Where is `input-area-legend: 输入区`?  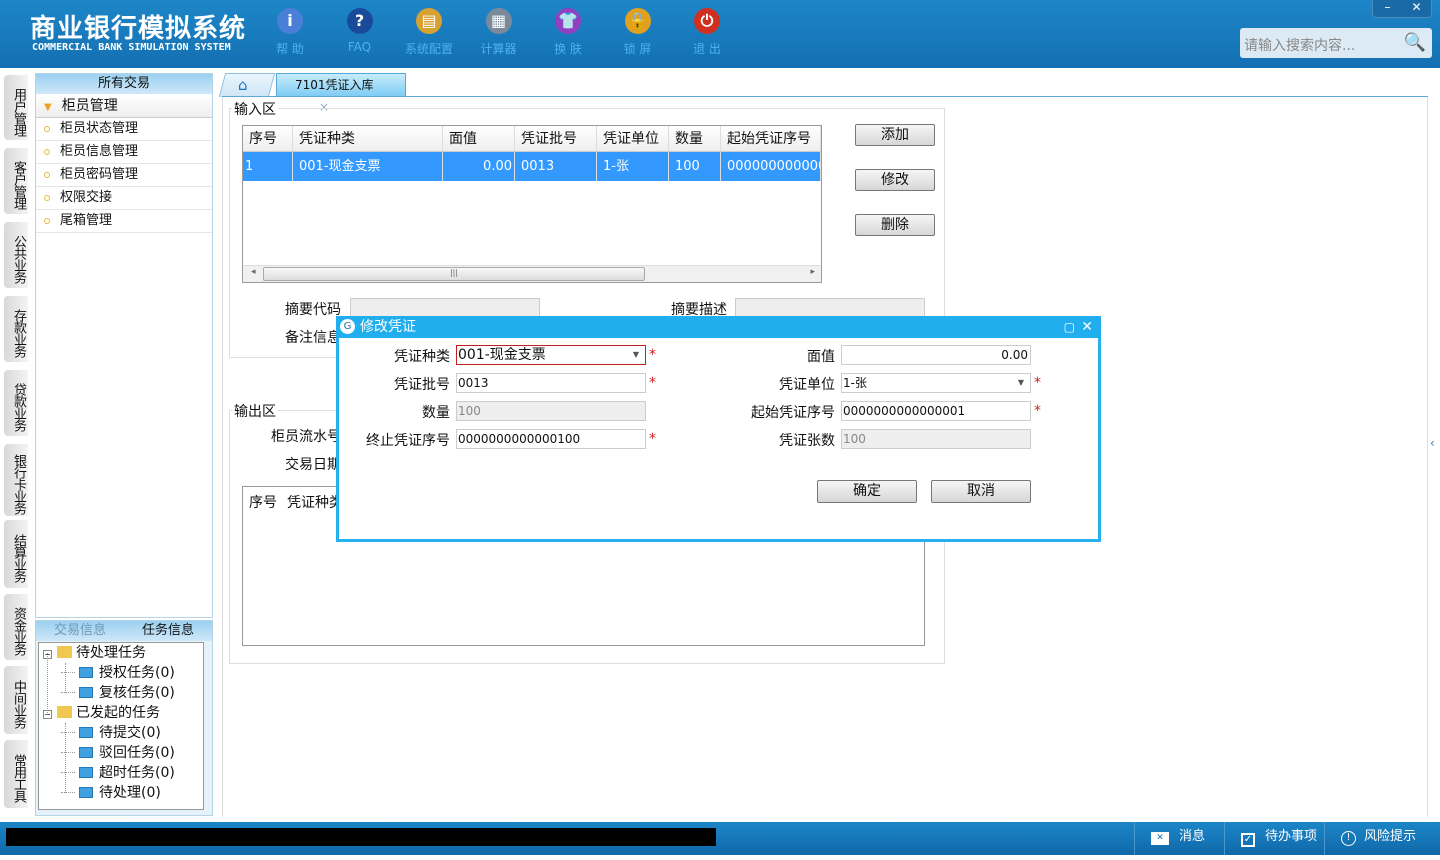
input-area-legend: 输入区 is located at coordinates (255, 109).